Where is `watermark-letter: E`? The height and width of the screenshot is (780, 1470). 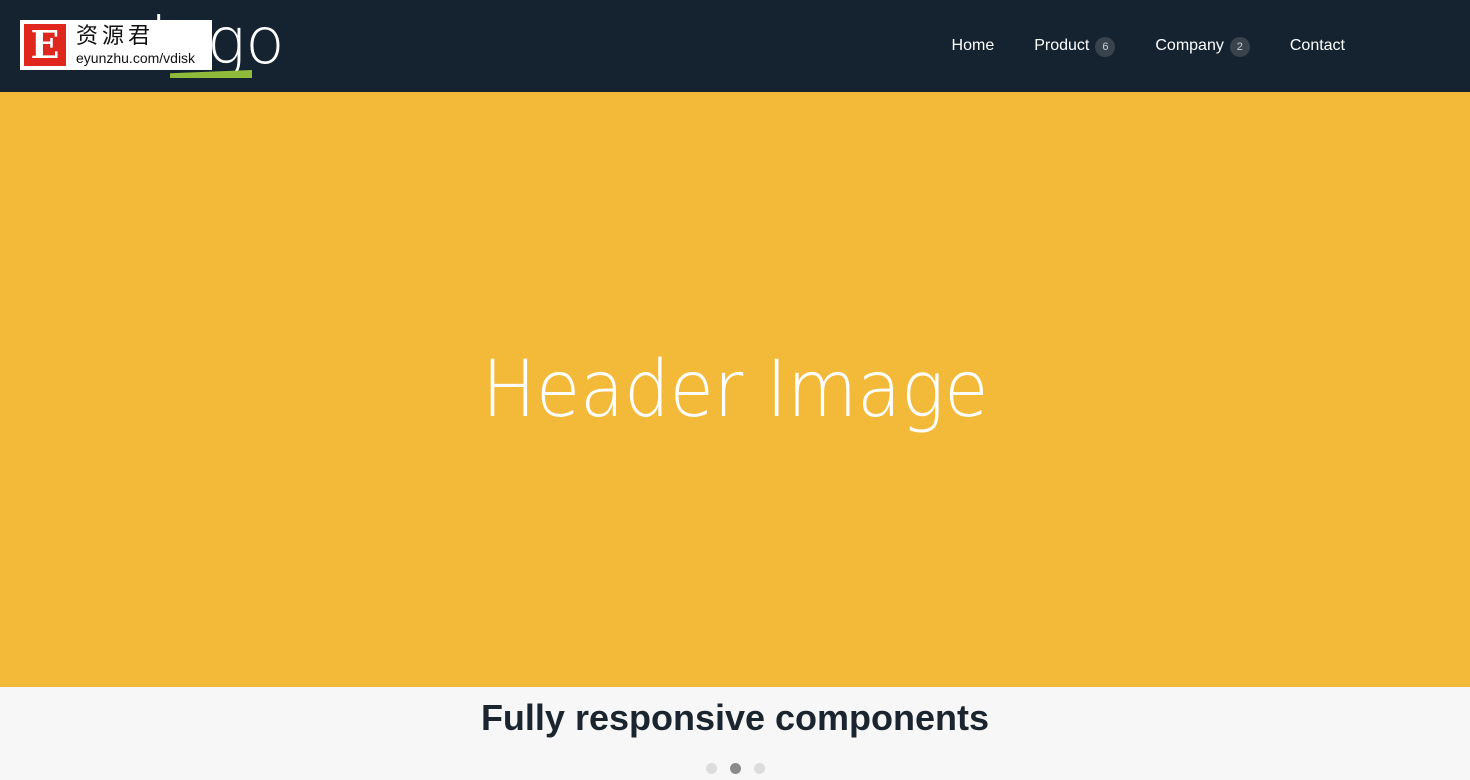 watermark-letter: E is located at coordinates (45, 44).